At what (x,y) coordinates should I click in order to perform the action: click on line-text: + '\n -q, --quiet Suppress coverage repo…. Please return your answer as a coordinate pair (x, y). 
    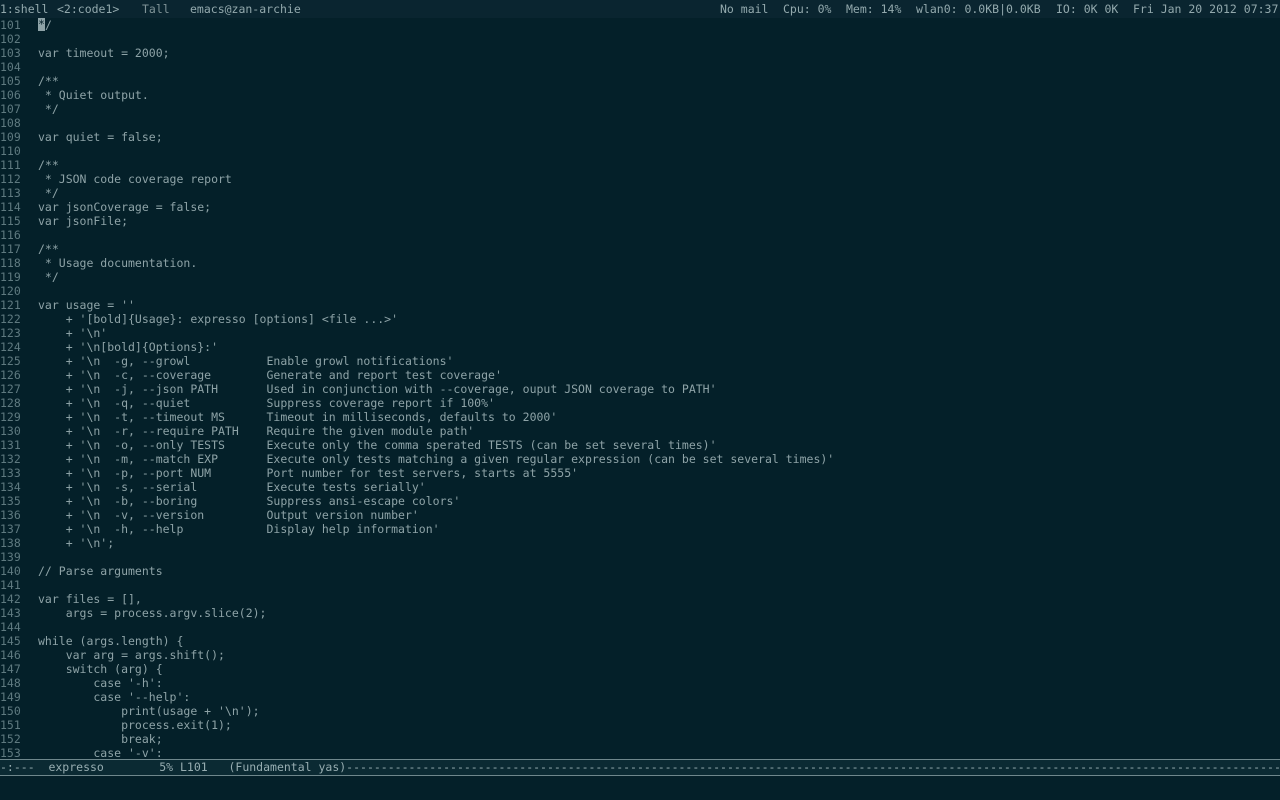
    Looking at the image, I should click on (266, 403).